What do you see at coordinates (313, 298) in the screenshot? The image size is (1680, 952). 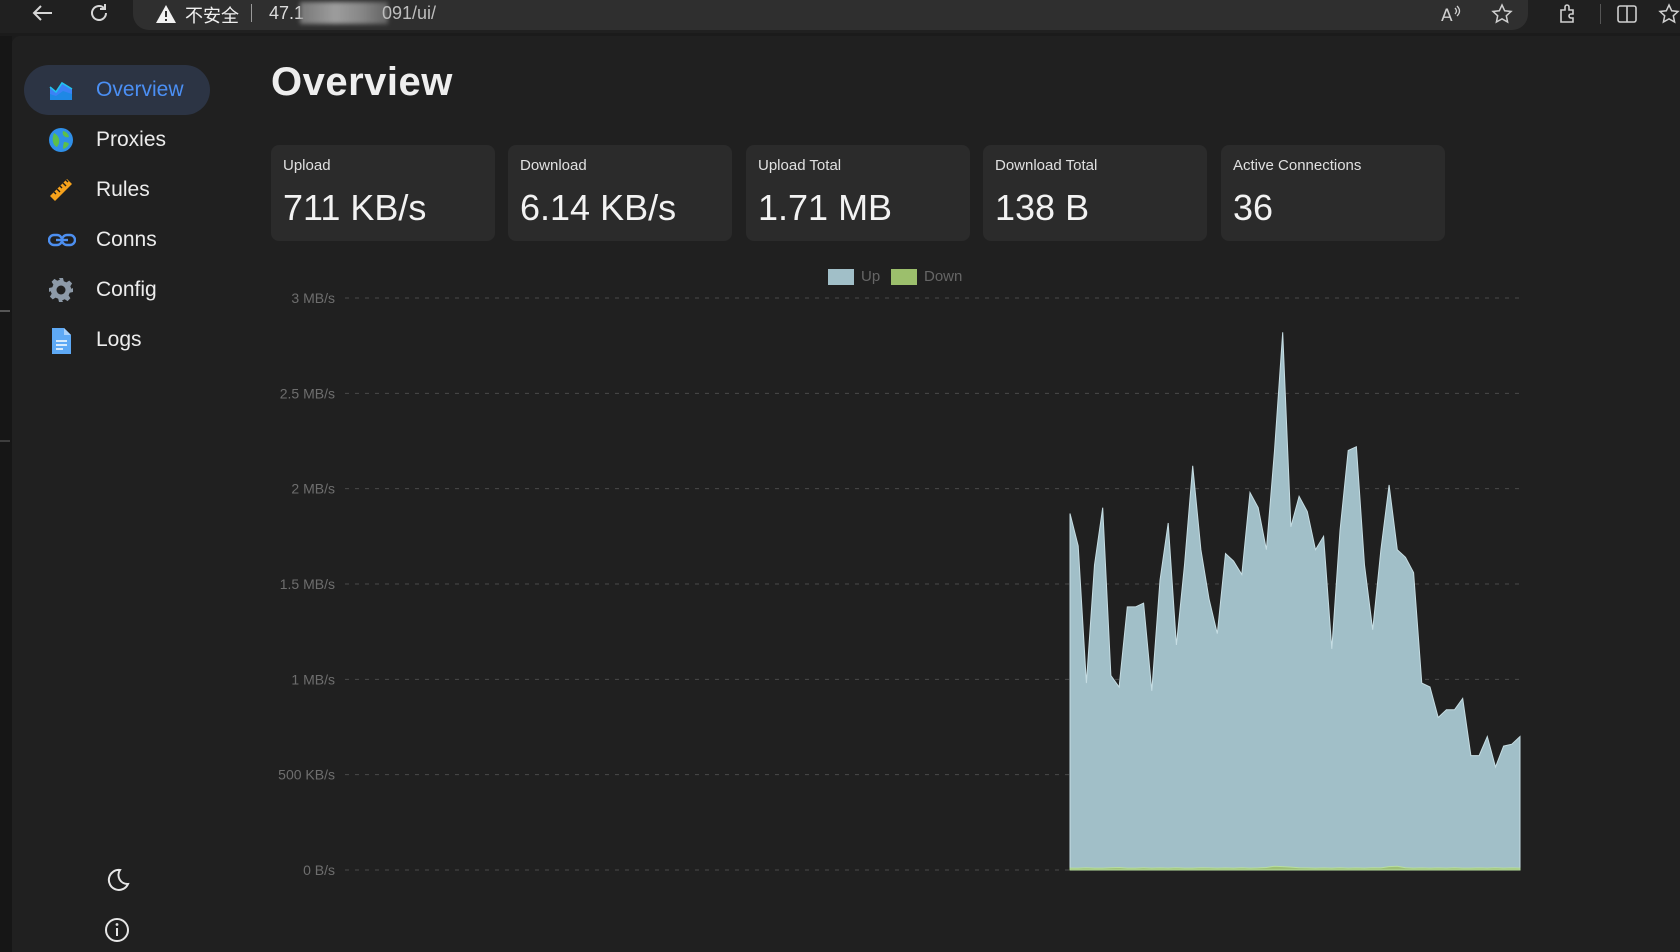 I see `y-tick-label: 3 MB/s` at bounding box center [313, 298].